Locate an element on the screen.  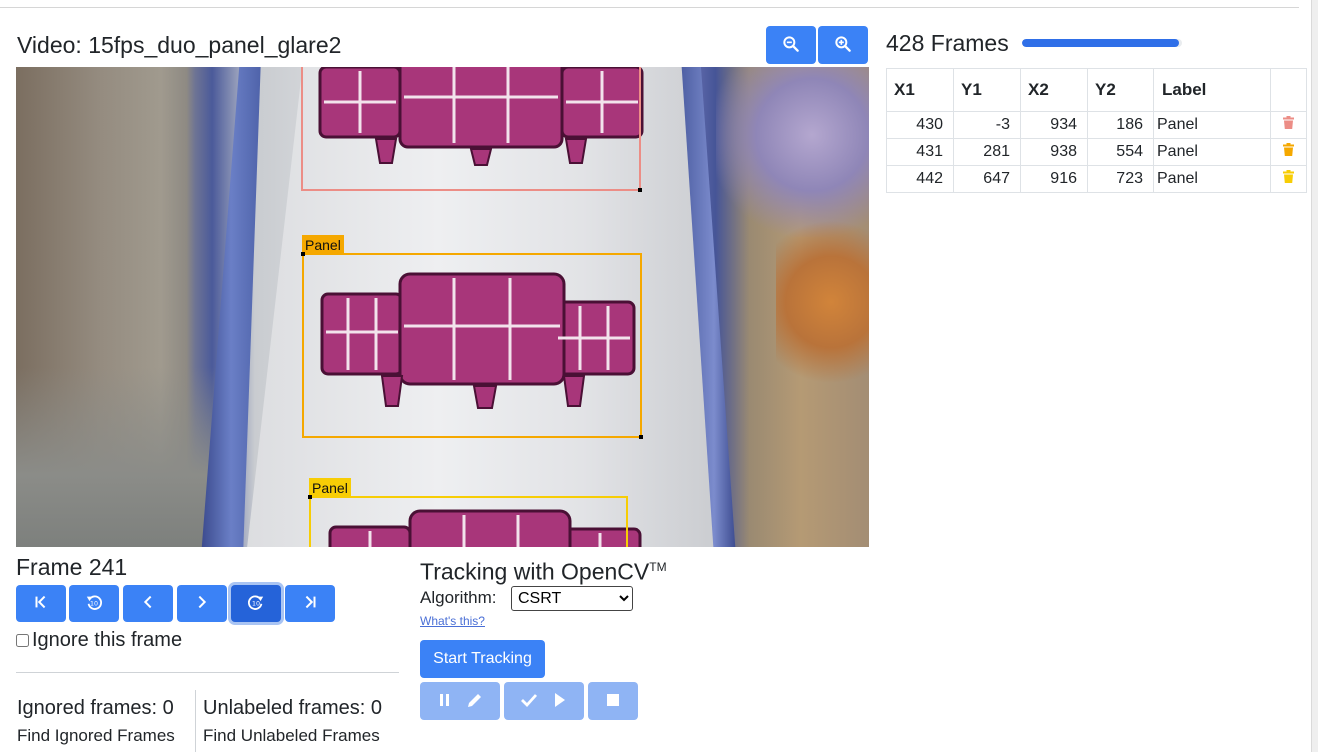
background-gray-area is located at coordinates (116, 457).